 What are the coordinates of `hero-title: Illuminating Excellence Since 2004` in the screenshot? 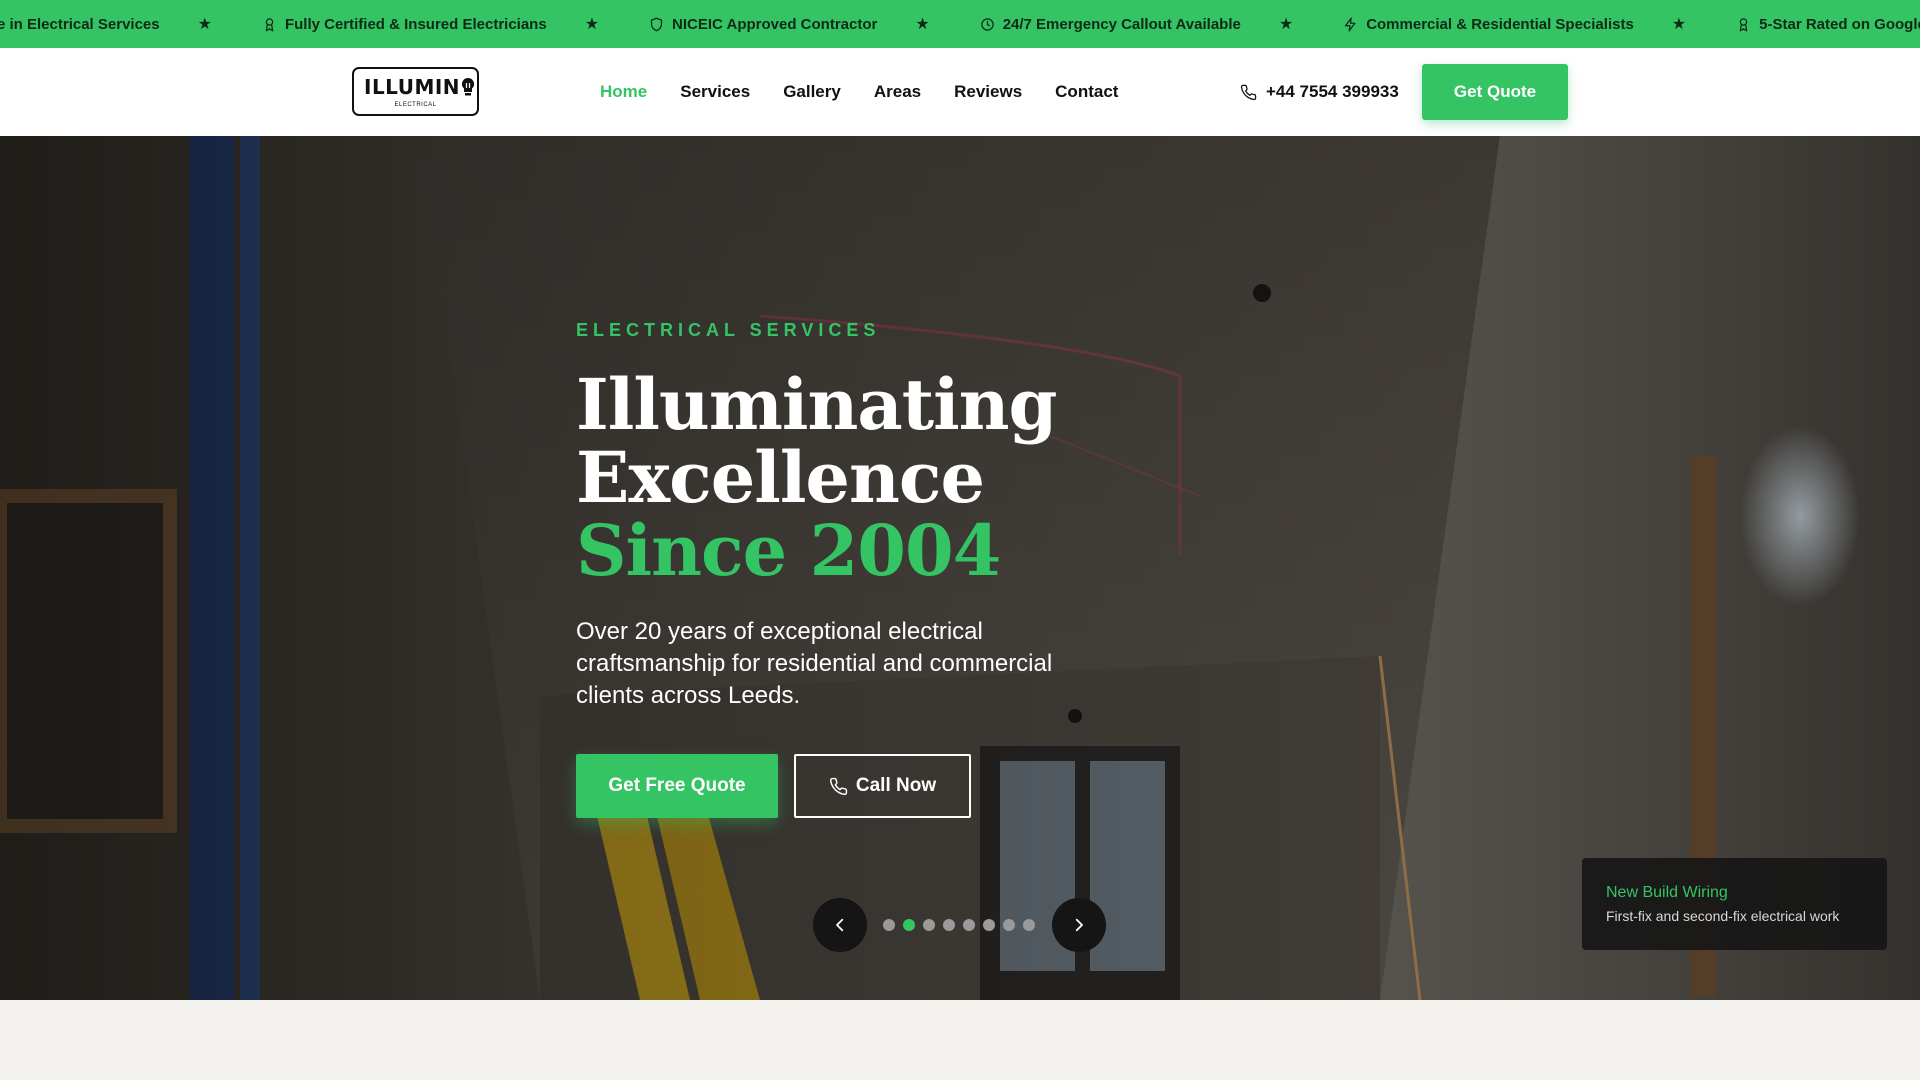 It's located at (816, 477).